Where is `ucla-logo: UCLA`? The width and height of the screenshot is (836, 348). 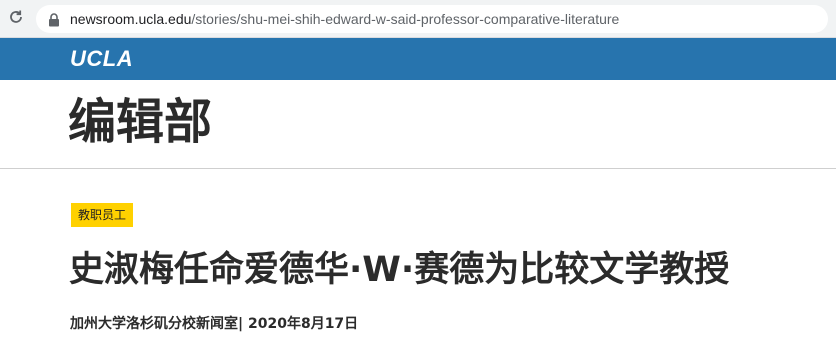 ucla-logo: UCLA is located at coordinates (101, 59).